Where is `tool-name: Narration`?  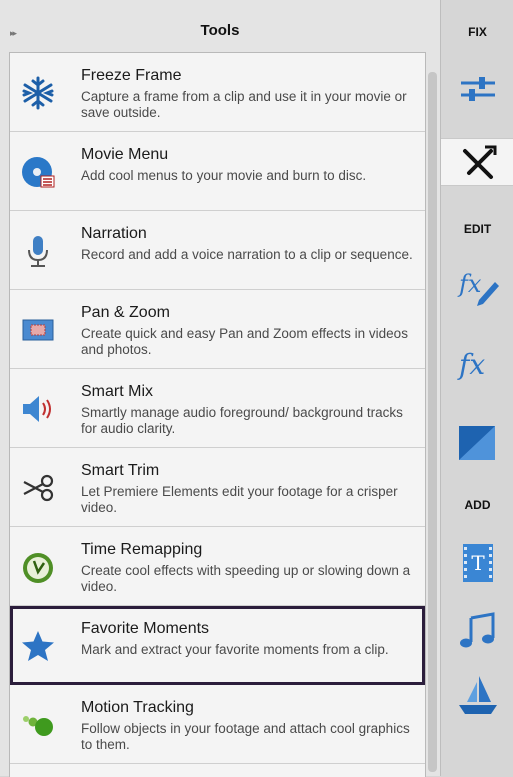
tool-name: Narration is located at coordinates (114, 233).